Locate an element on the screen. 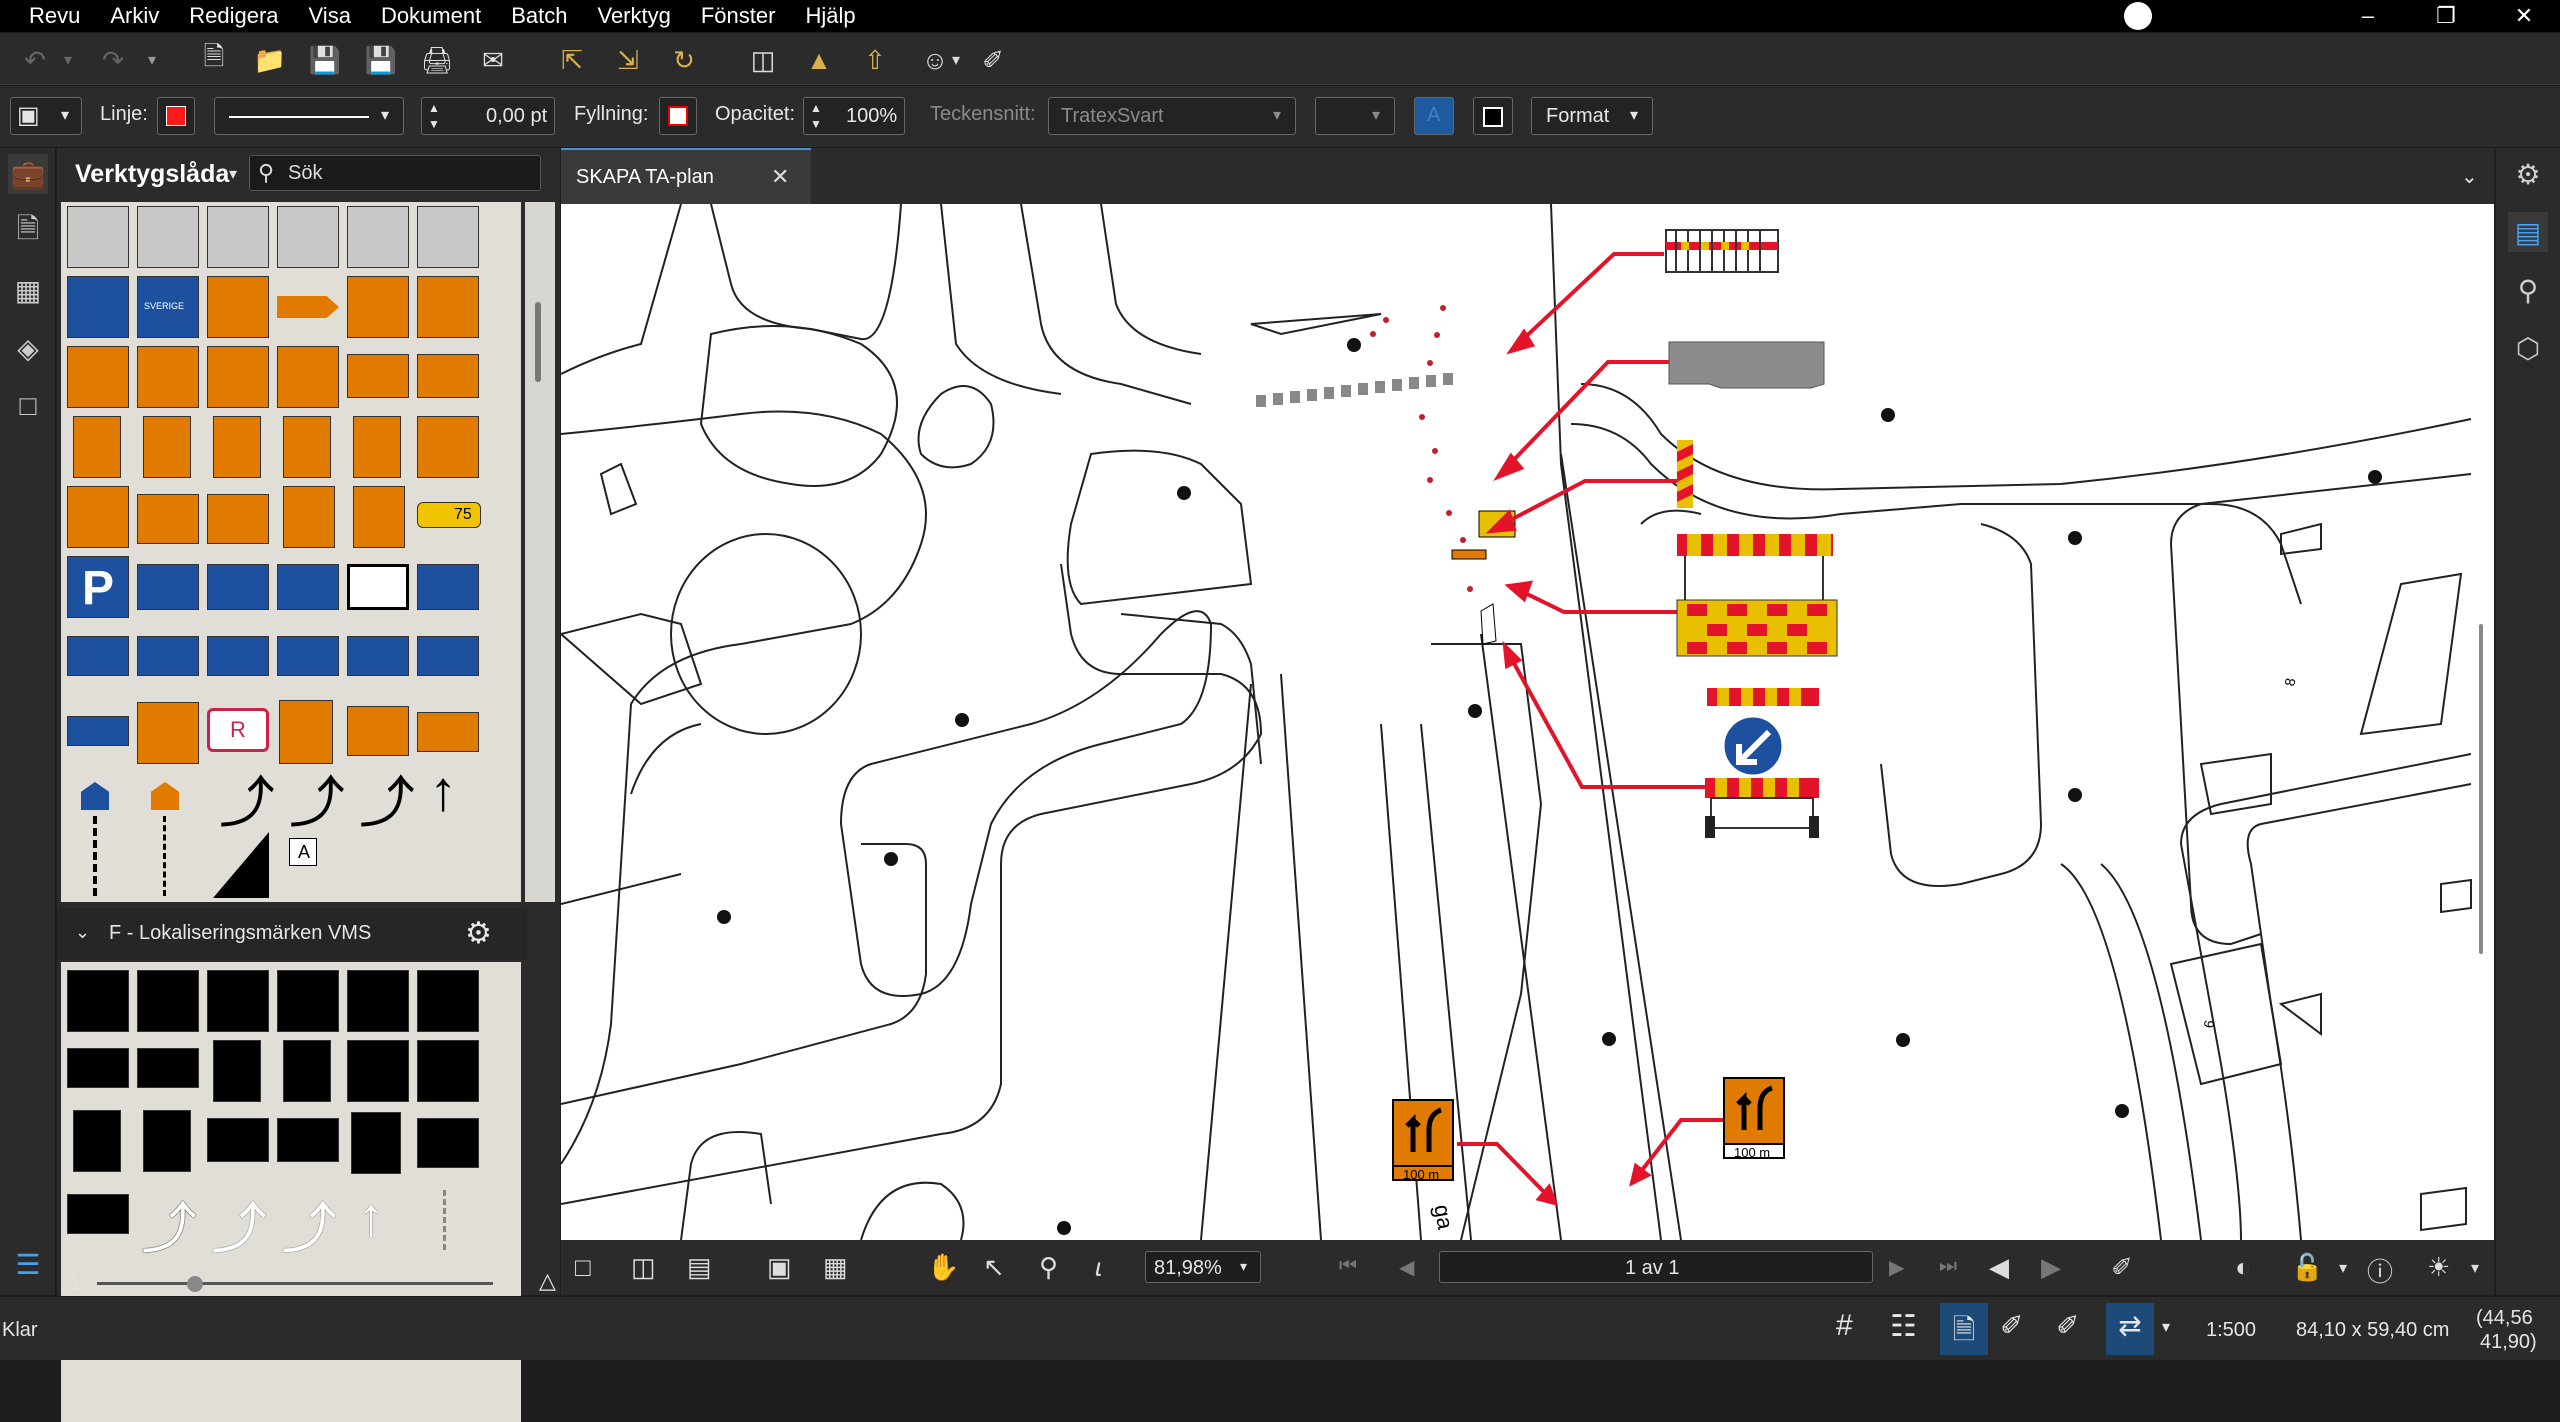 This screenshot has width=2560, height=1422. menu-hjalp: Hjälp is located at coordinates (829, 16).